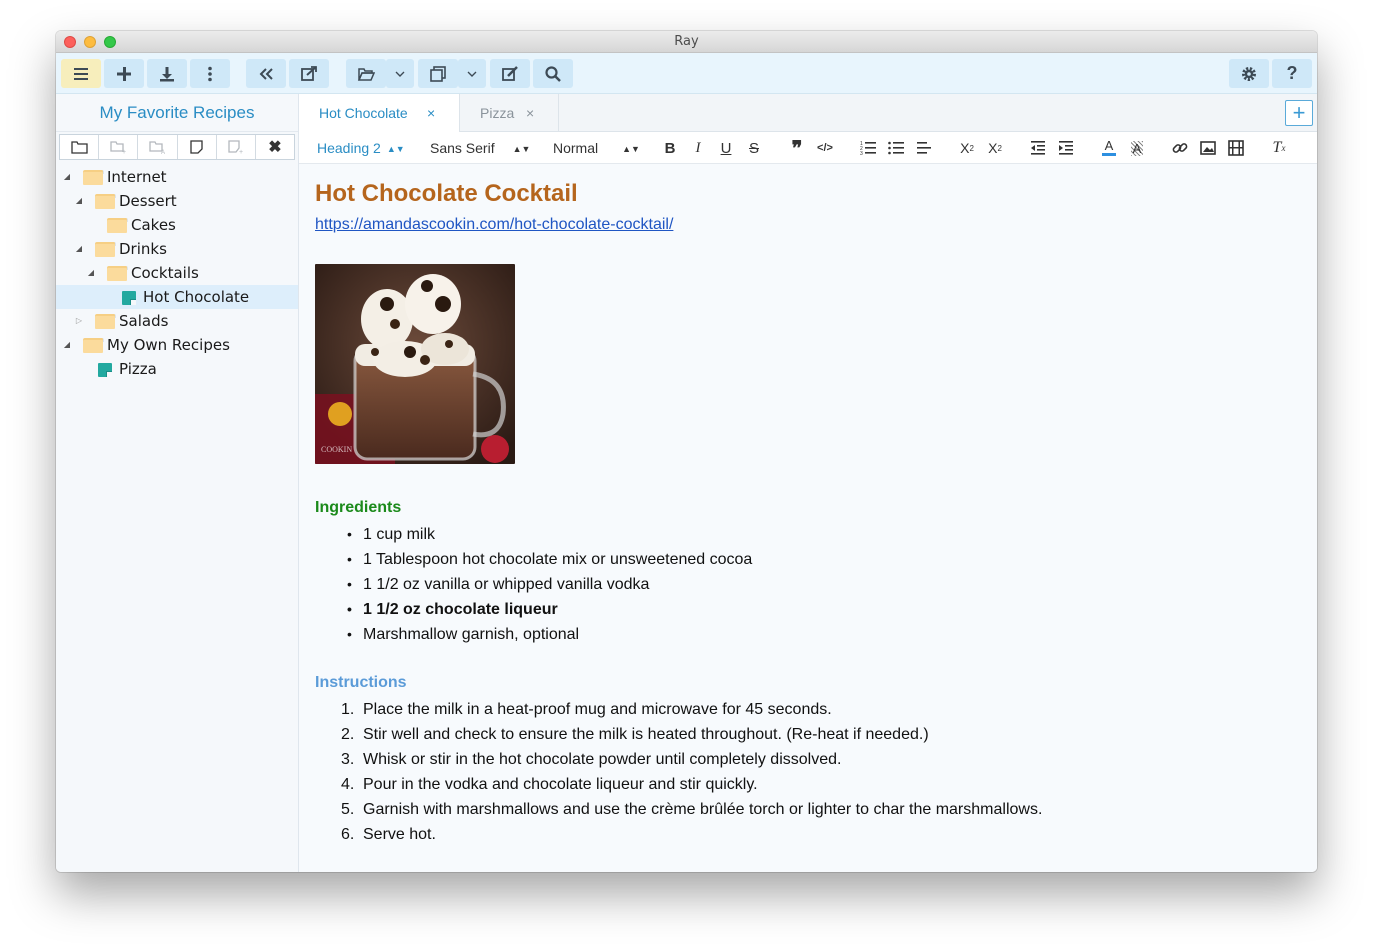 Image resolution: width=1373 pixels, height=952 pixels. Describe the element at coordinates (670, 148) in the screenshot. I see `bold-icon: B` at that location.